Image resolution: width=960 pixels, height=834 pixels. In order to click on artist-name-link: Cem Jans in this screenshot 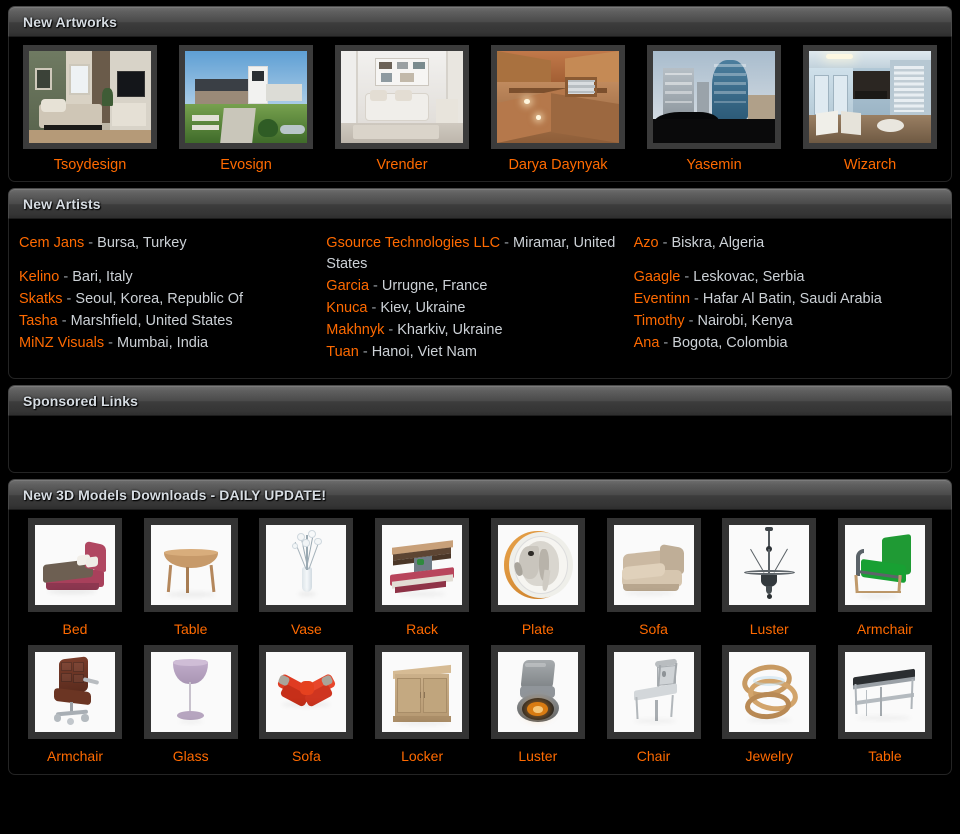, I will do `click(51, 243)`.